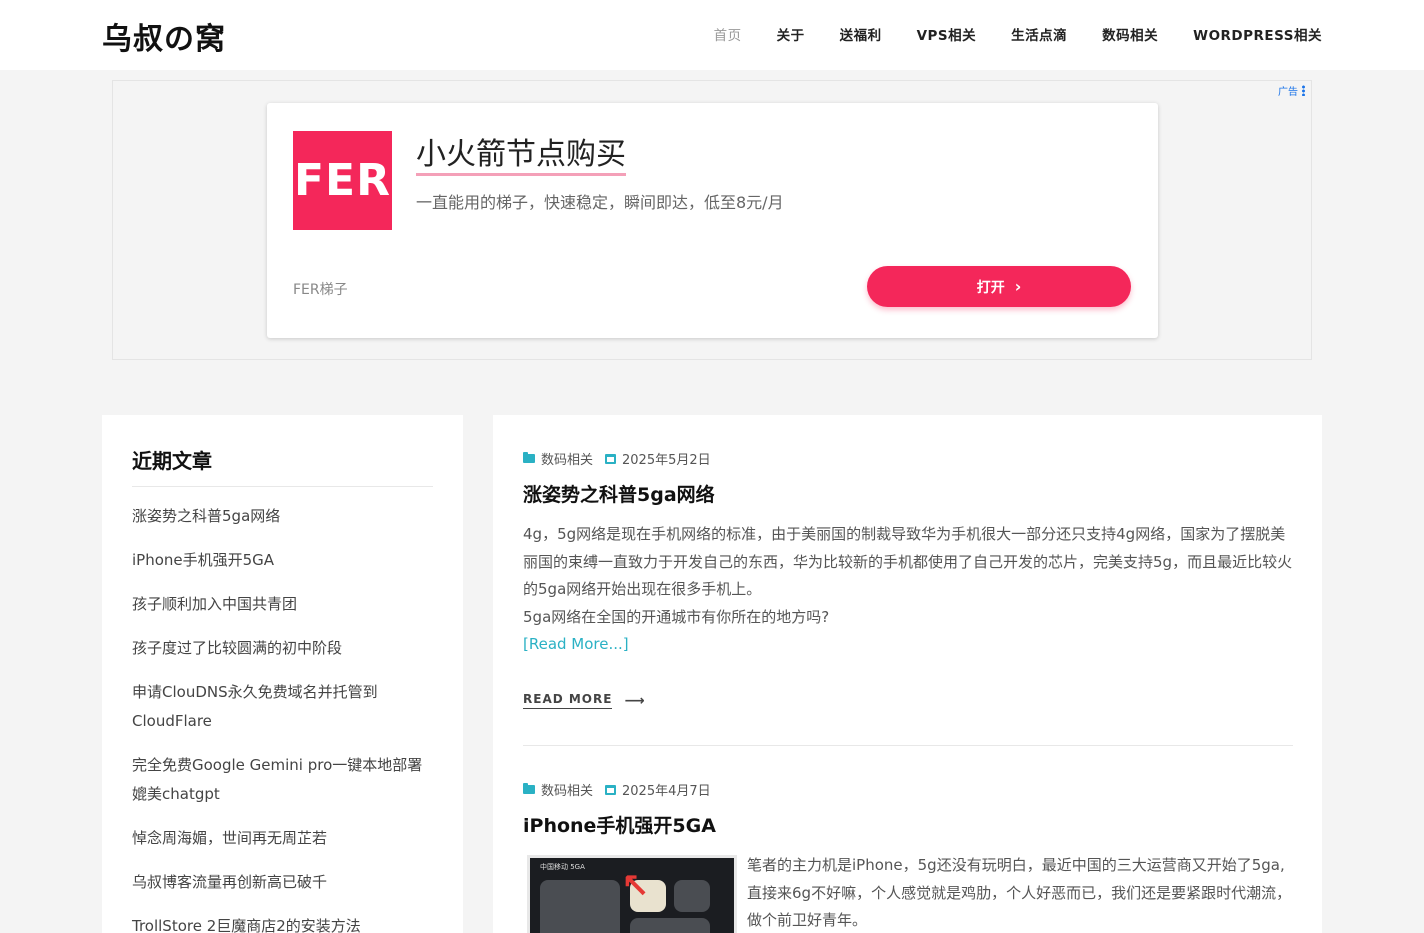  I want to click on more-vert-icon, so click(1303, 90).